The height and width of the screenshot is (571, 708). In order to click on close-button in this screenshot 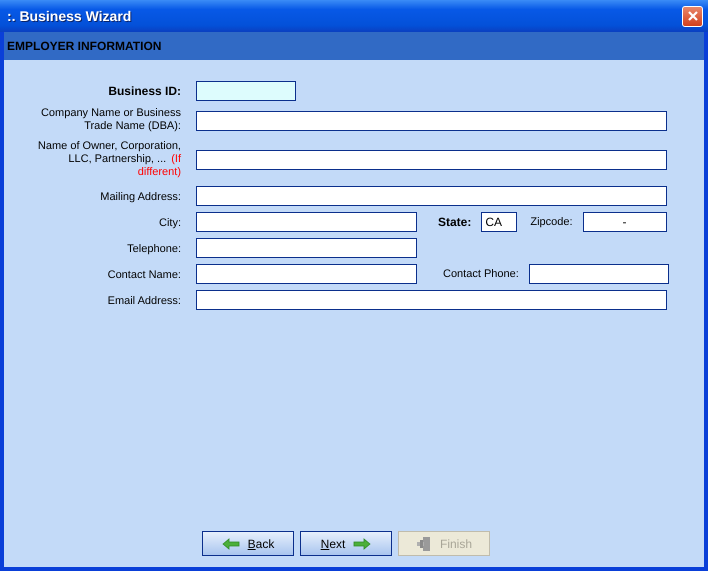, I will do `click(692, 16)`.